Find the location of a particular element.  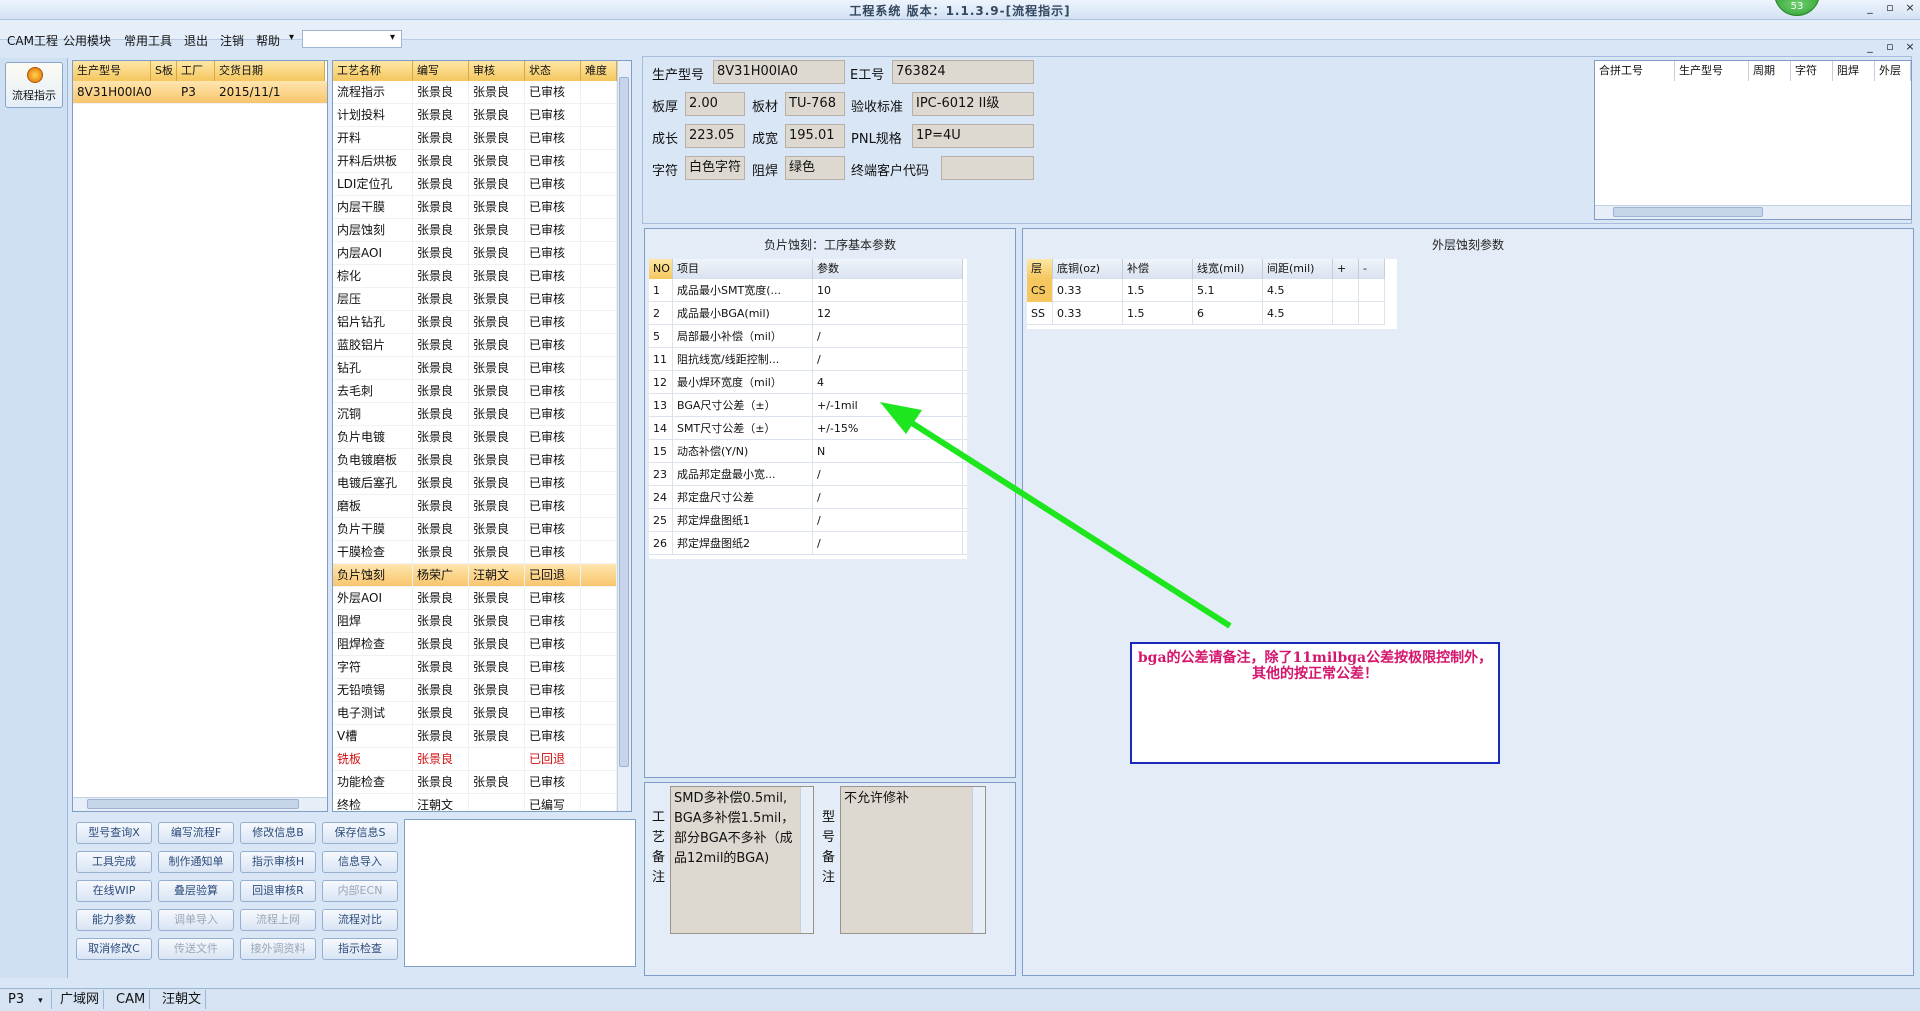

process-row: 干膜检查 张景良 张景良 已审核 is located at coordinates (475, 552).